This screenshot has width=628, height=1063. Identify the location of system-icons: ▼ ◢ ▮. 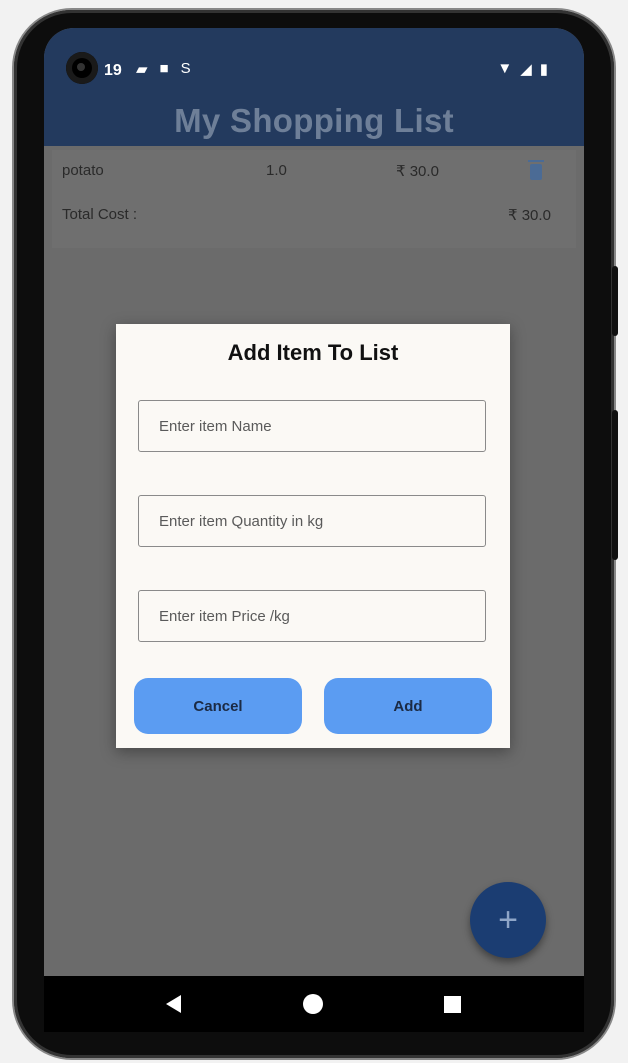
(522, 69).